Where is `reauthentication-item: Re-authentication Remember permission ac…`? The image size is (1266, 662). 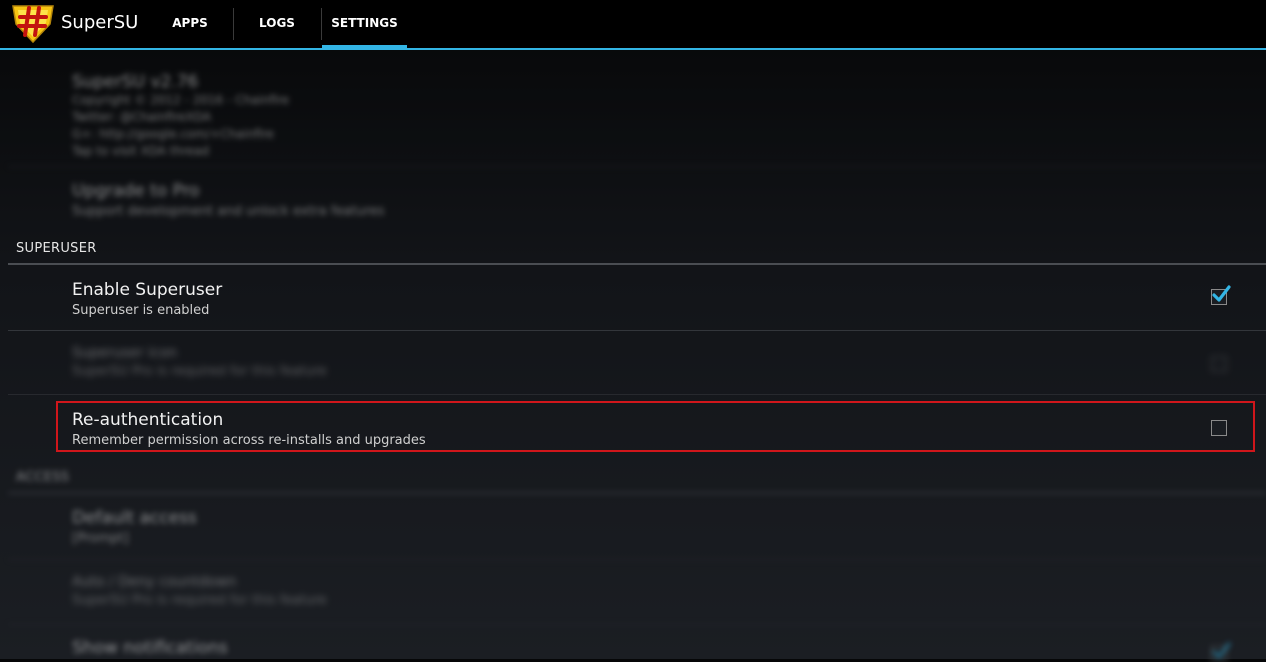 reauthentication-item: Re-authentication Remember permission ac… is located at coordinates (249, 429).